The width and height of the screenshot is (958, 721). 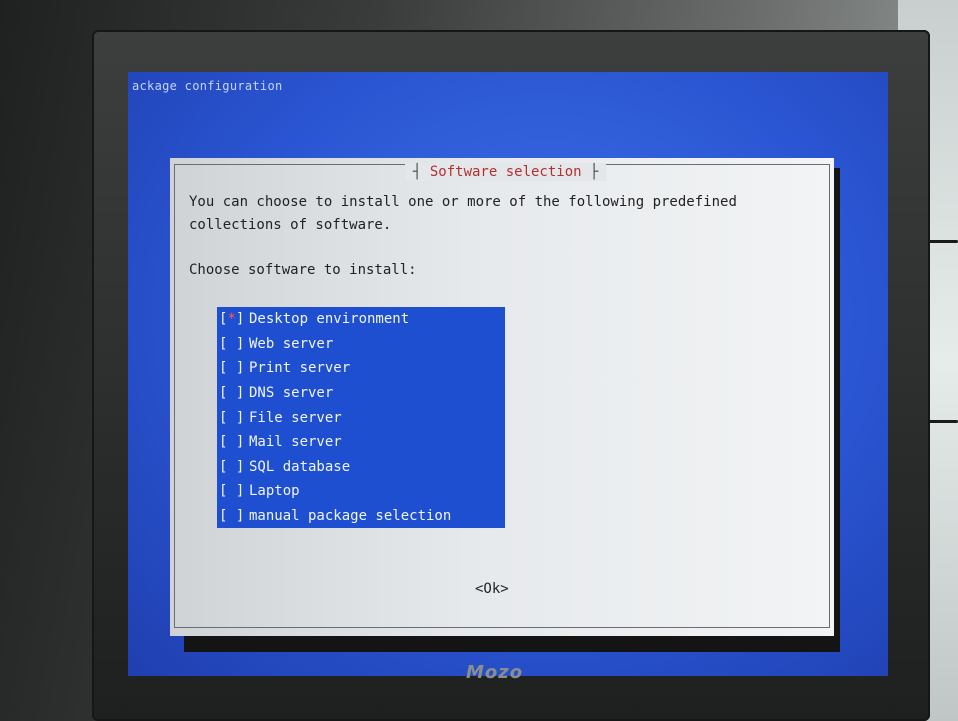 I want to click on list-item-label: Laptop, so click(x=274, y=491).